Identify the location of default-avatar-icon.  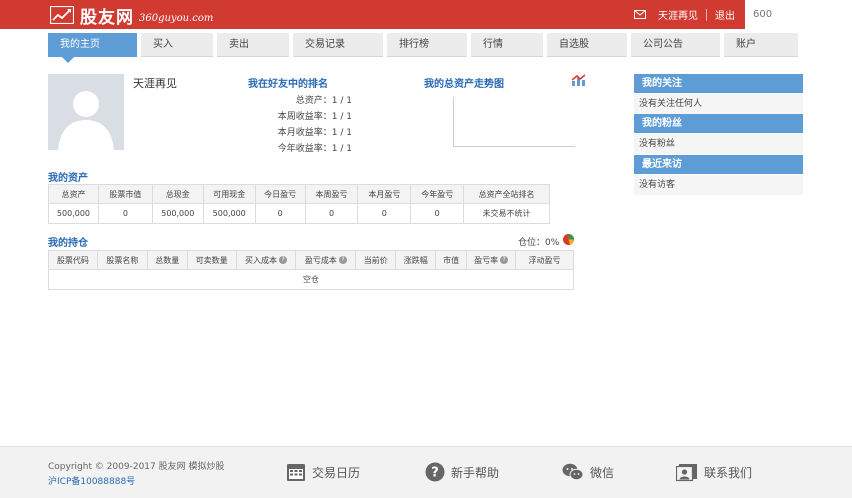
(86, 112).